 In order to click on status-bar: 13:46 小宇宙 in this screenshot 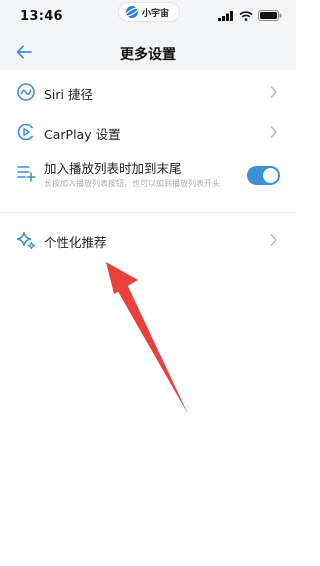, I will do `click(148, 17)`.